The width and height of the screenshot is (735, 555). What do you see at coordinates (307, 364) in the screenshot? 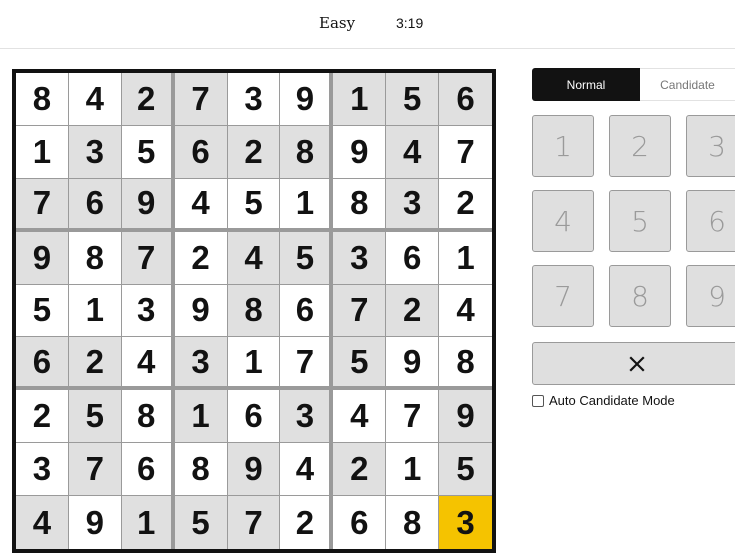
I see `cell-r6c6: 7` at bounding box center [307, 364].